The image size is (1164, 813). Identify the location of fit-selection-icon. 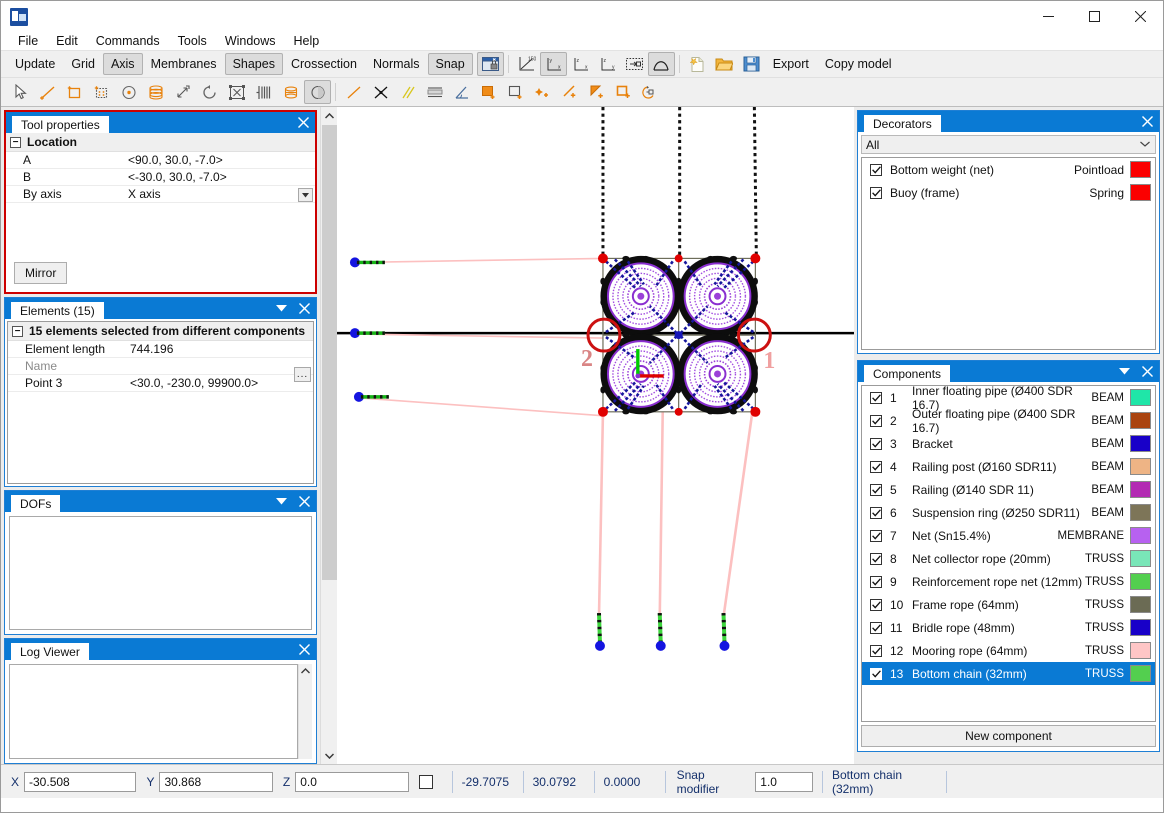
(236, 92).